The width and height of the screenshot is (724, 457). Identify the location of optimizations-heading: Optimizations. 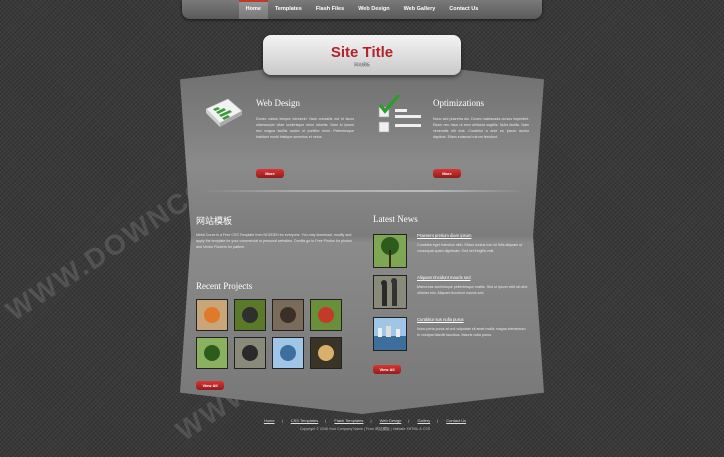
(458, 103).